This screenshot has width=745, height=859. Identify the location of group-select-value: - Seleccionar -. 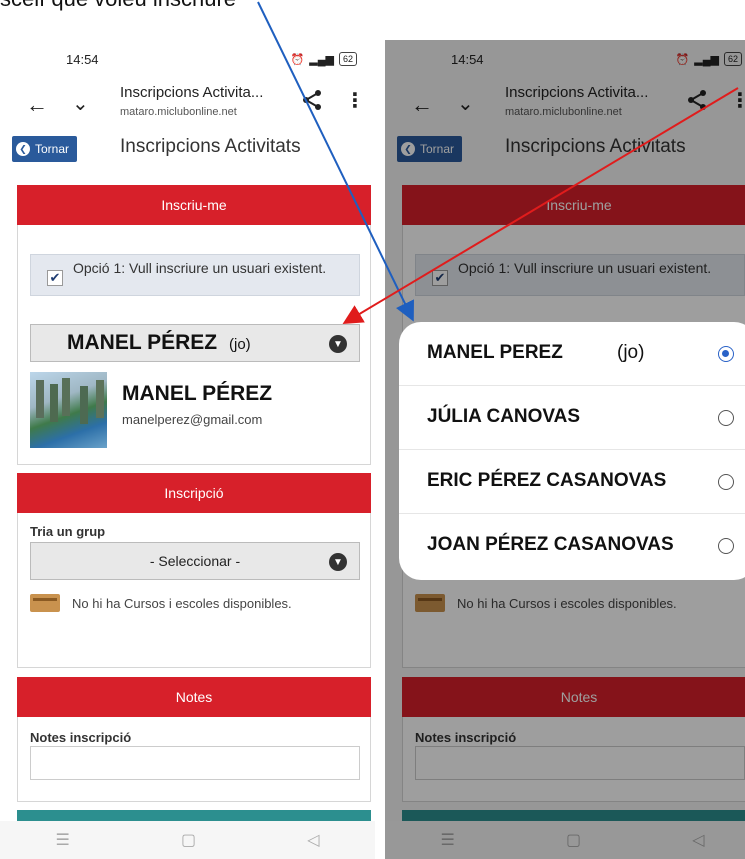
(195, 561).